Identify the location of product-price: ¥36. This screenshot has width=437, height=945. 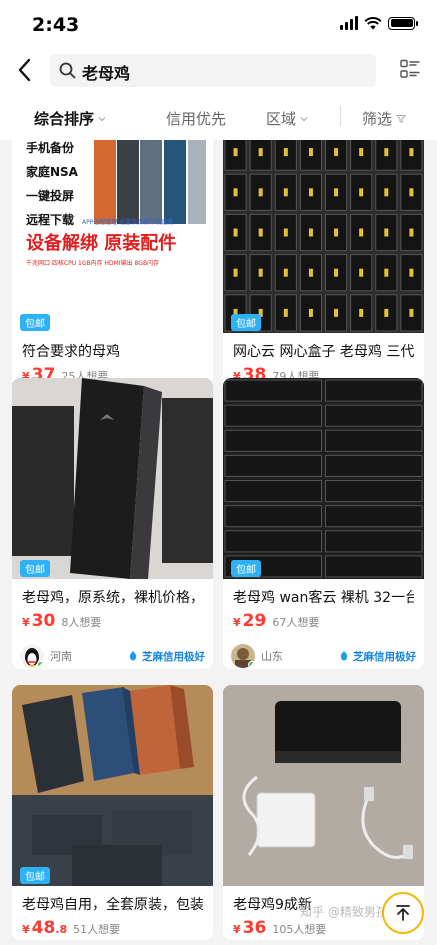
(250, 928).